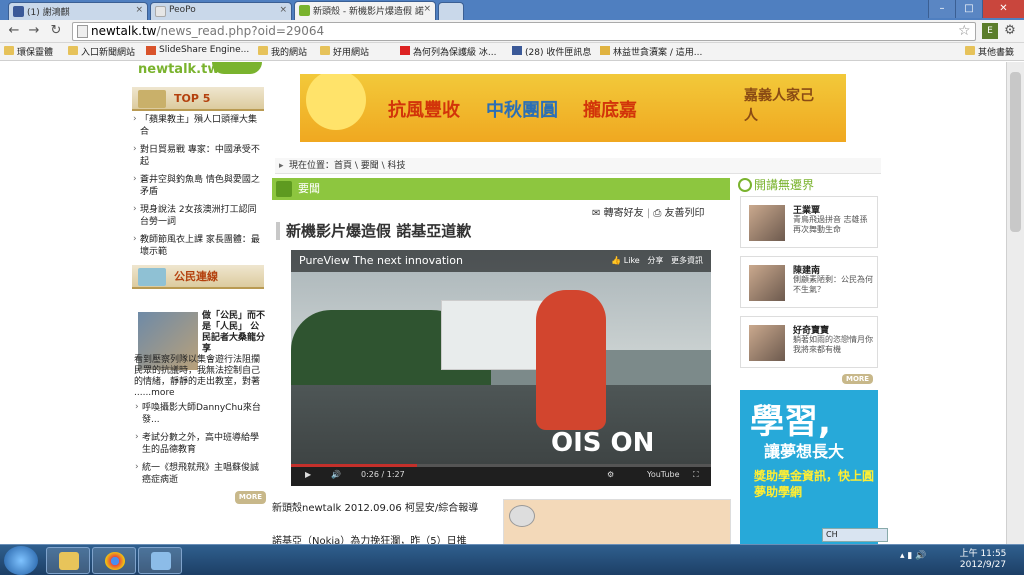  What do you see at coordinates (198, 246) in the screenshot?
I see `top5-item: 教師節風衣上課 家長團體：最壞示範` at bounding box center [198, 246].